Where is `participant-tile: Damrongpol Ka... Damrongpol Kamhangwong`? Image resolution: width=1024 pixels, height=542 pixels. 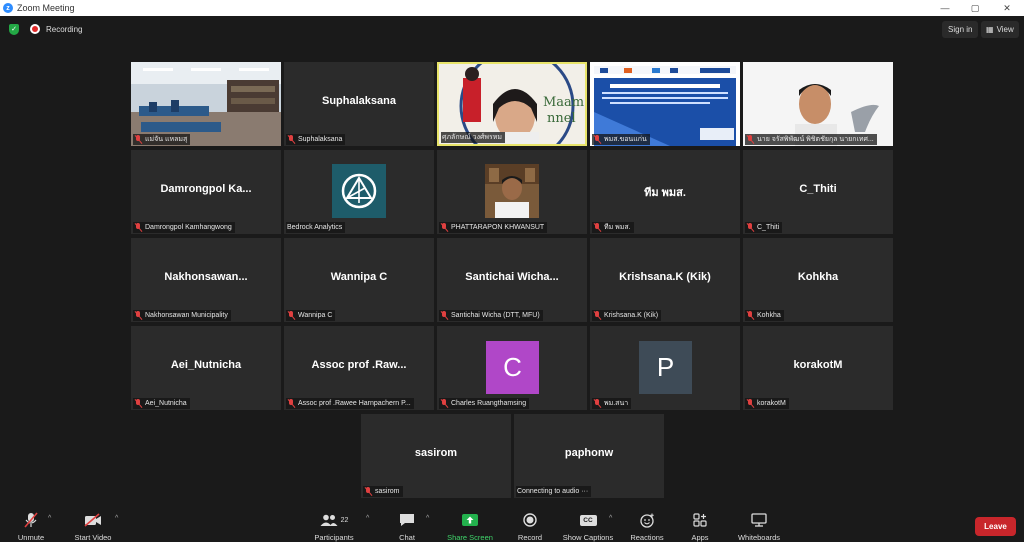
participant-tile: Damrongpol Ka... Damrongpol Kamhangwong is located at coordinates (206, 192).